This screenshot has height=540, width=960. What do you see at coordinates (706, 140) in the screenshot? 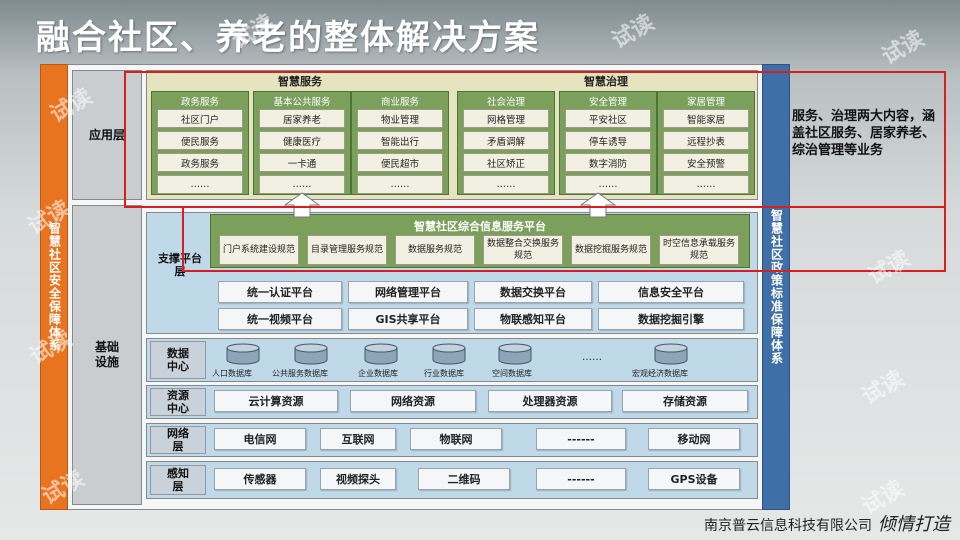
I see `app-item: 远程抄表` at bounding box center [706, 140].